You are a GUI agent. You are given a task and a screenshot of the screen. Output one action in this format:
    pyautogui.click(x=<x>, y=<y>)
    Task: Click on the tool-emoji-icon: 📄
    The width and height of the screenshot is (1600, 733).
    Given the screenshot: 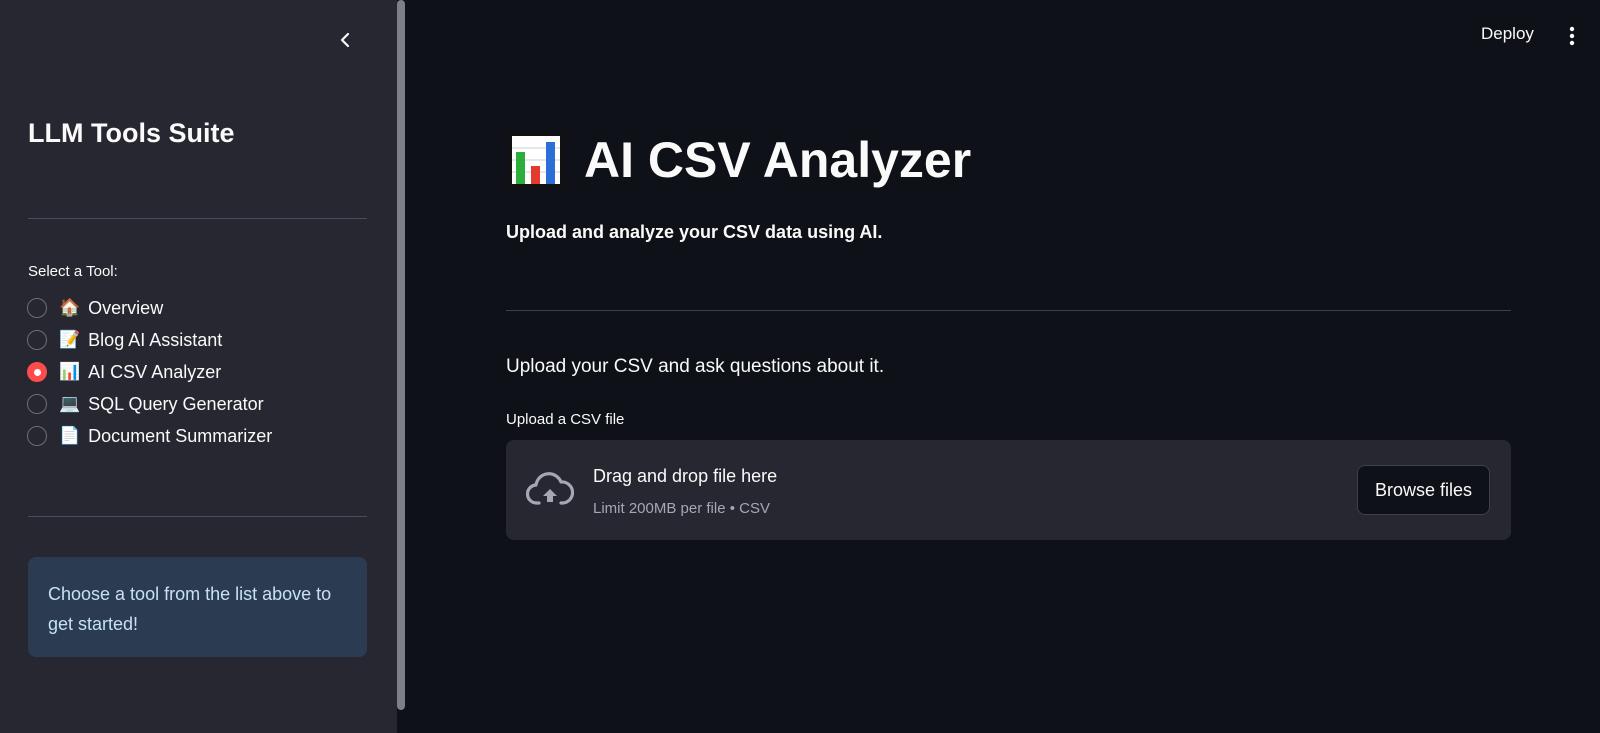 What is the action you would take?
    pyautogui.click(x=70, y=435)
    